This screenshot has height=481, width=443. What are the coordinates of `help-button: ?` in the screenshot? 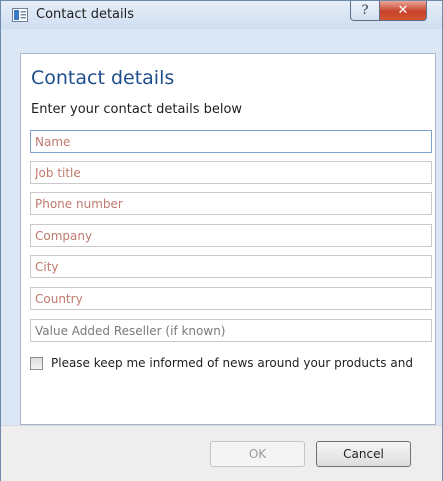 It's located at (365, 11).